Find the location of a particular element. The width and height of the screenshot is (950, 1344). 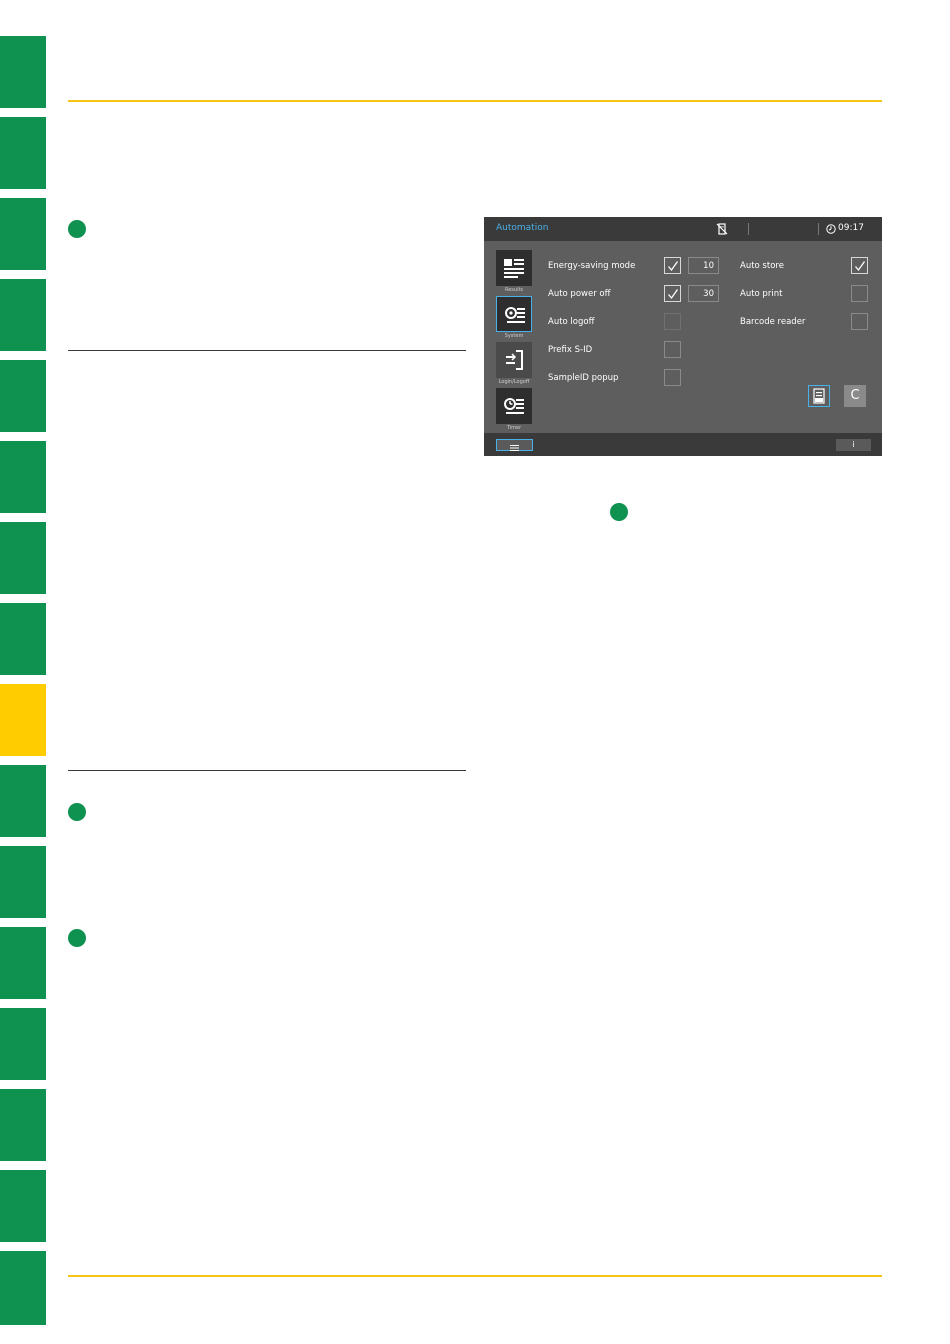

auto-power-off-minutes-field: 30 is located at coordinates (703, 293).